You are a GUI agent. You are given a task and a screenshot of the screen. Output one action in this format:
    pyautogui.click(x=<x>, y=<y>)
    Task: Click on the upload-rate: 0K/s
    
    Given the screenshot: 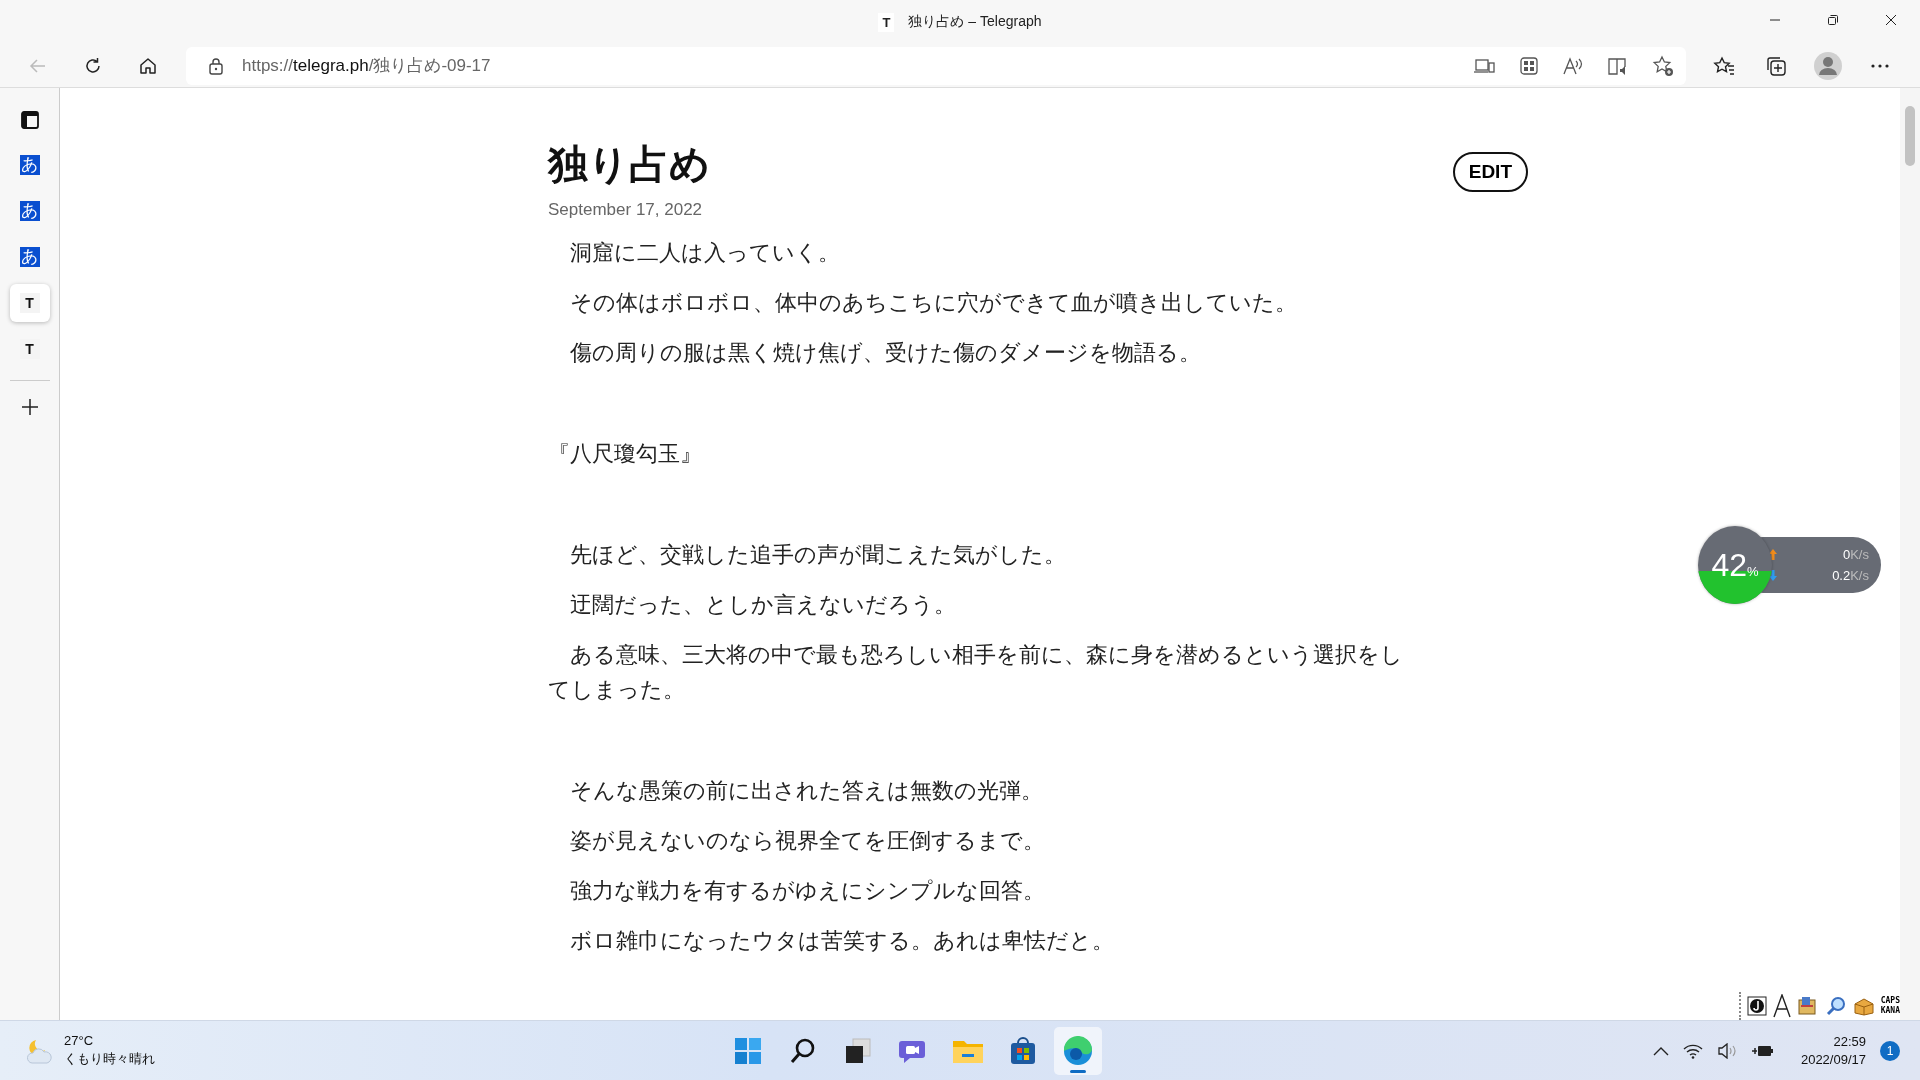 What is the action you would take?
    pyautogui.click(x=1855, y=554)
    